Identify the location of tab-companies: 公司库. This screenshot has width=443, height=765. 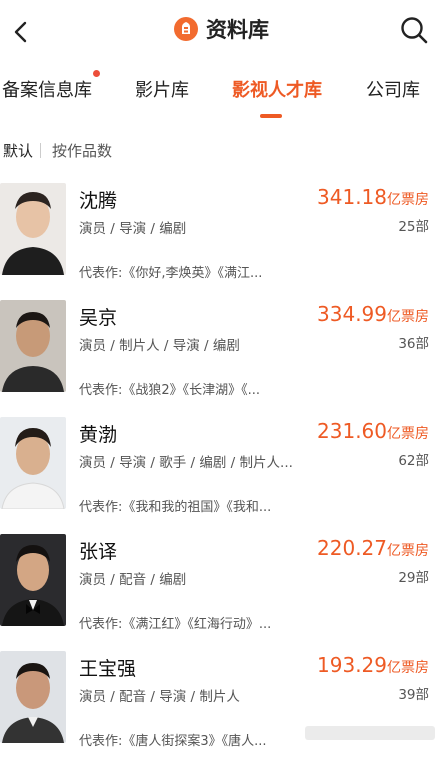
(393, 89).